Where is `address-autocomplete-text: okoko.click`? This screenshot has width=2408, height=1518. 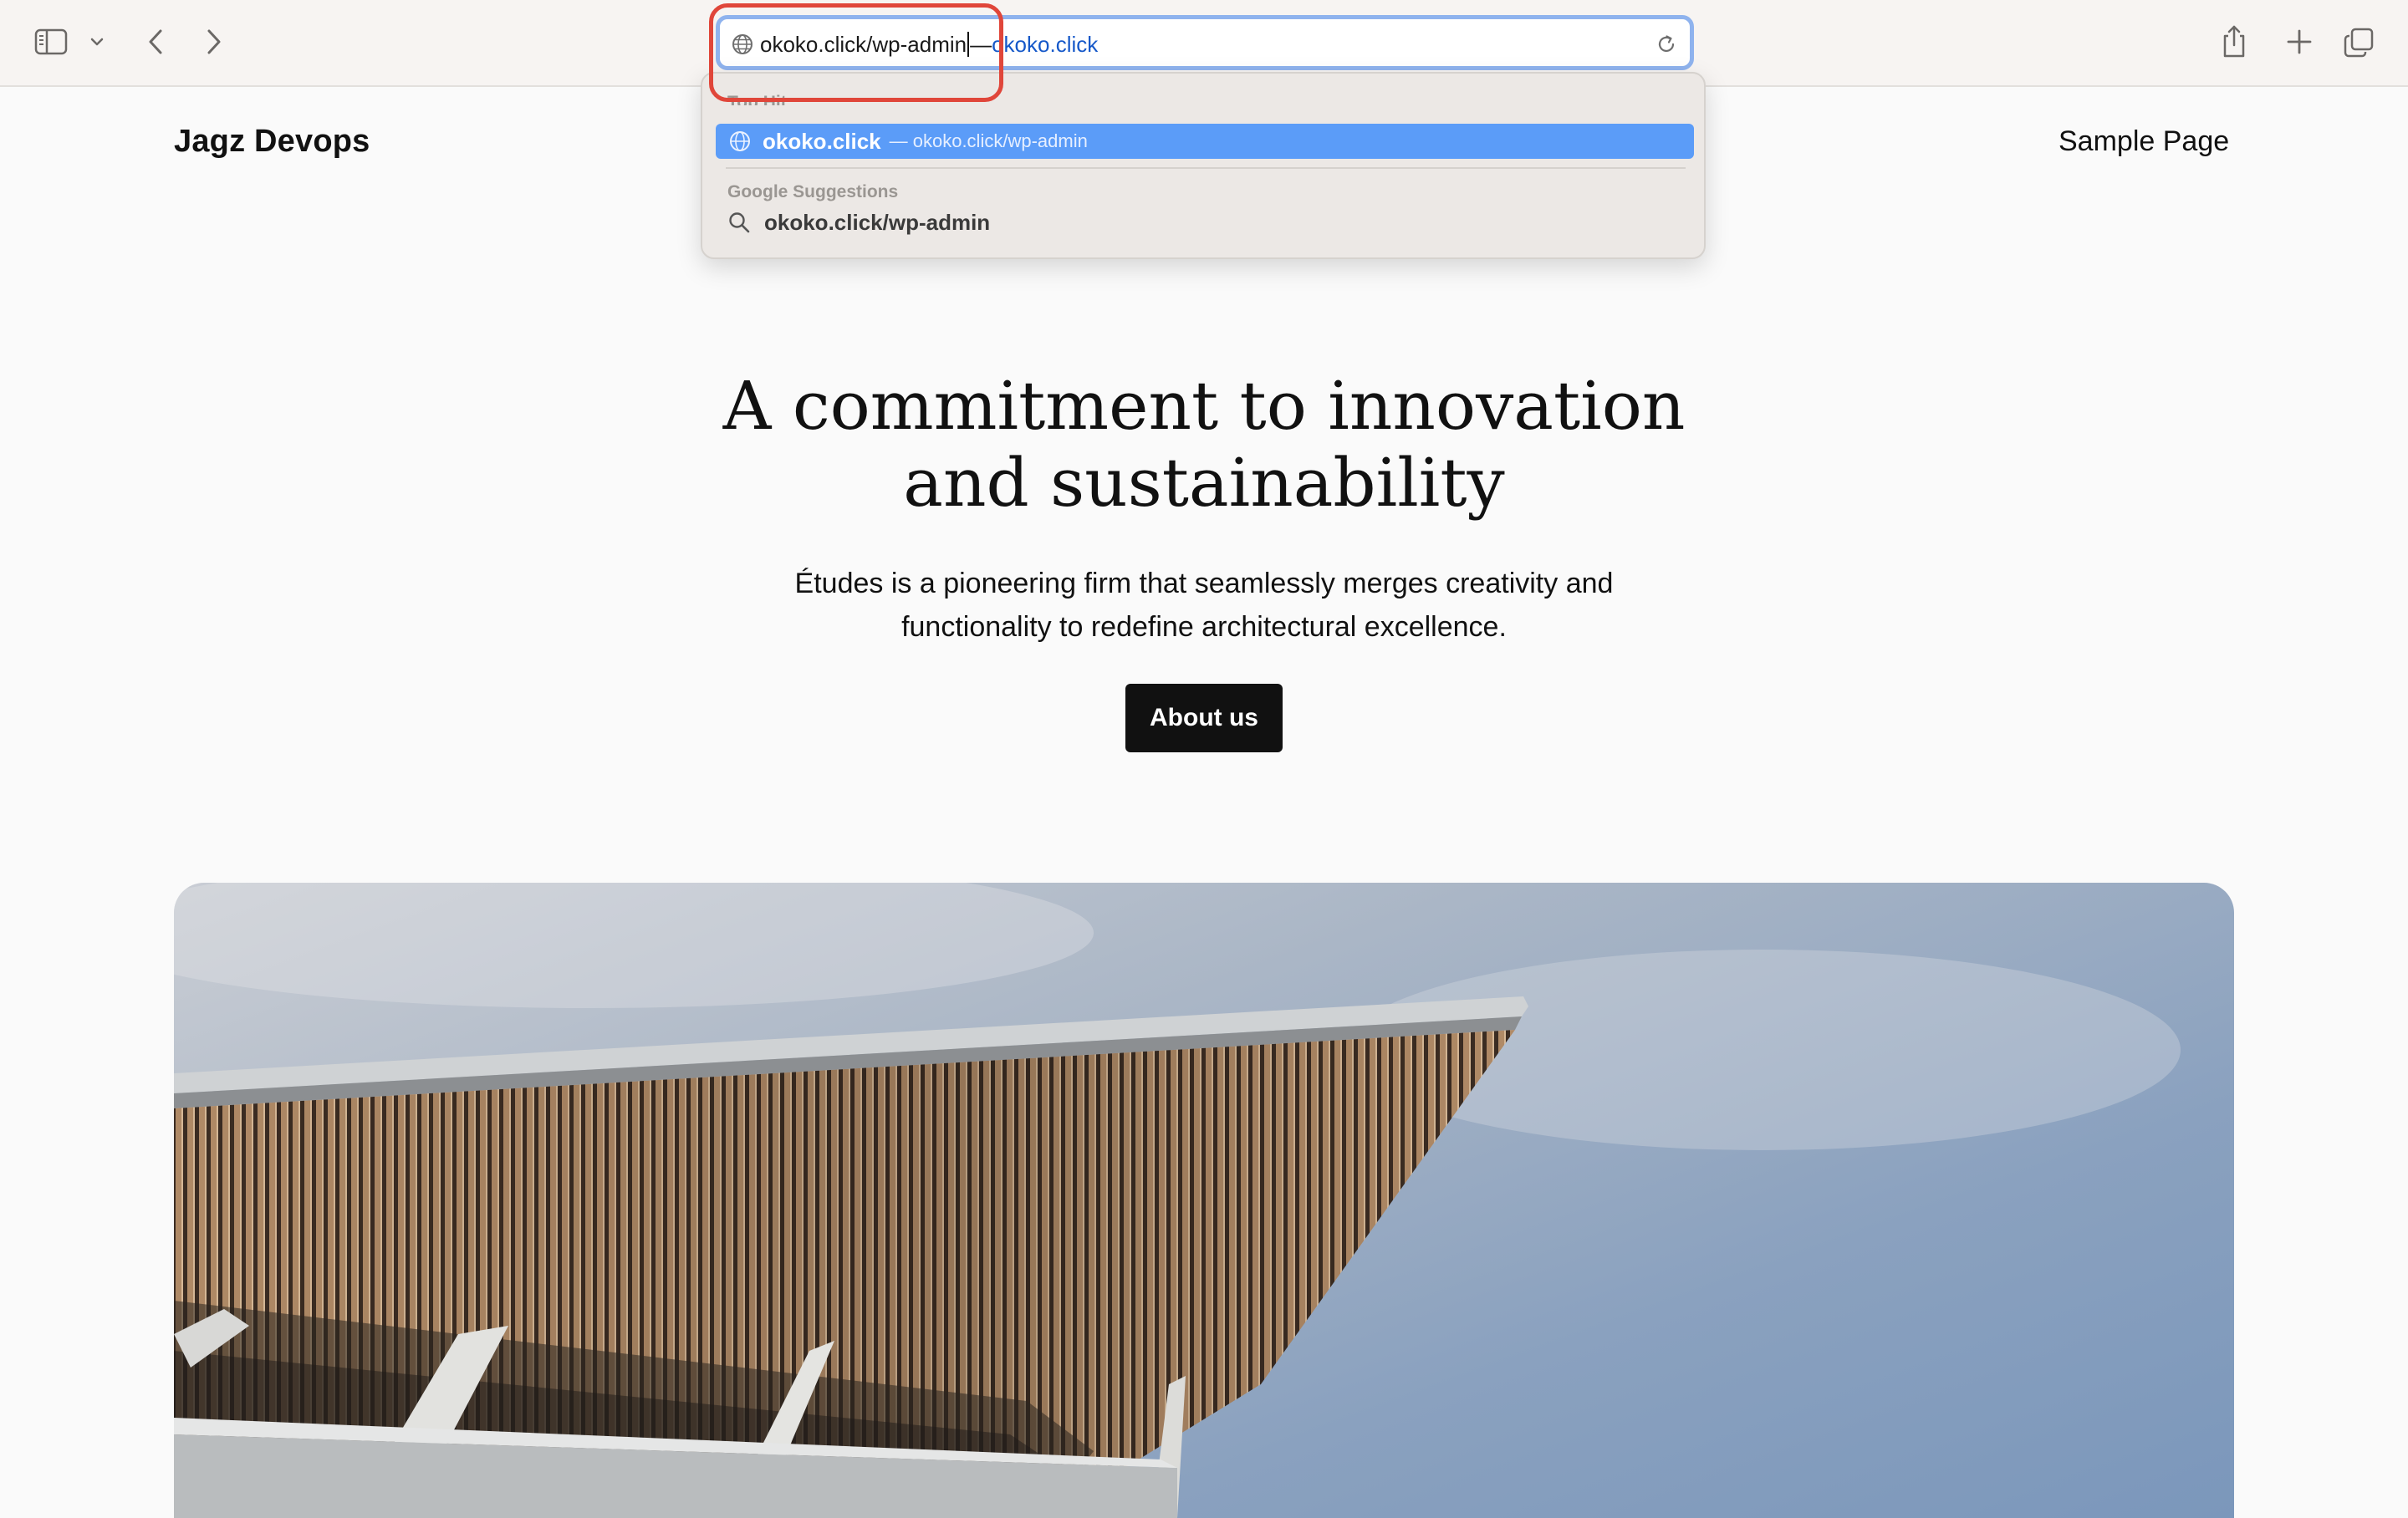 address-autocomplete-text: okoko.click is located at coordinates (1046, 44).